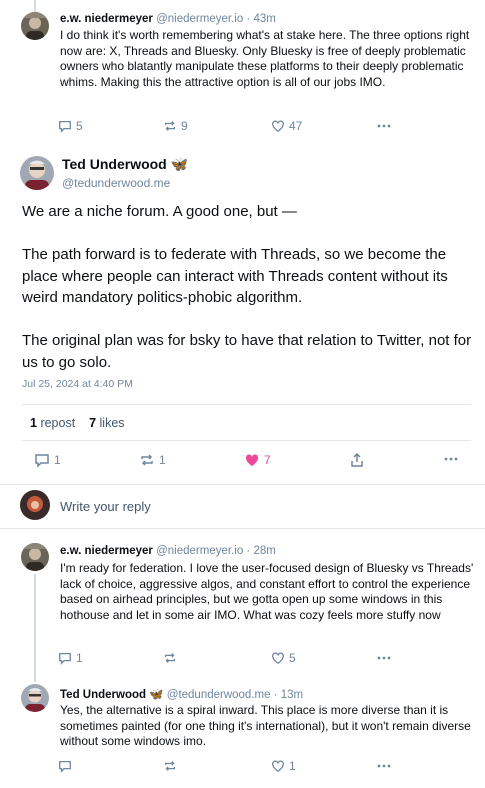 Image resolution: width=485 pixels, height=788 pixels. What do you see at coordinates (33, 423) in the screenshot?
I see `repost-stat-count: 1` at bounding box center [33, 423].